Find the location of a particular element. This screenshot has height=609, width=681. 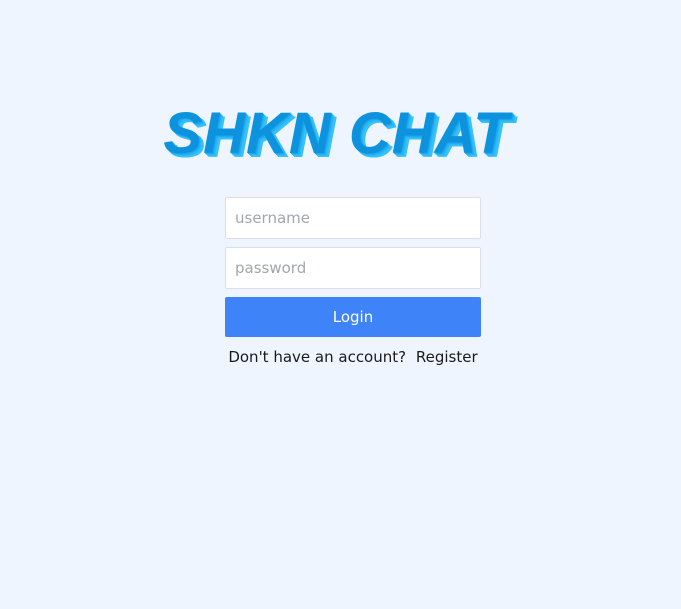

register-row: Don't have an account? Register is located at coordinates (353, 357).